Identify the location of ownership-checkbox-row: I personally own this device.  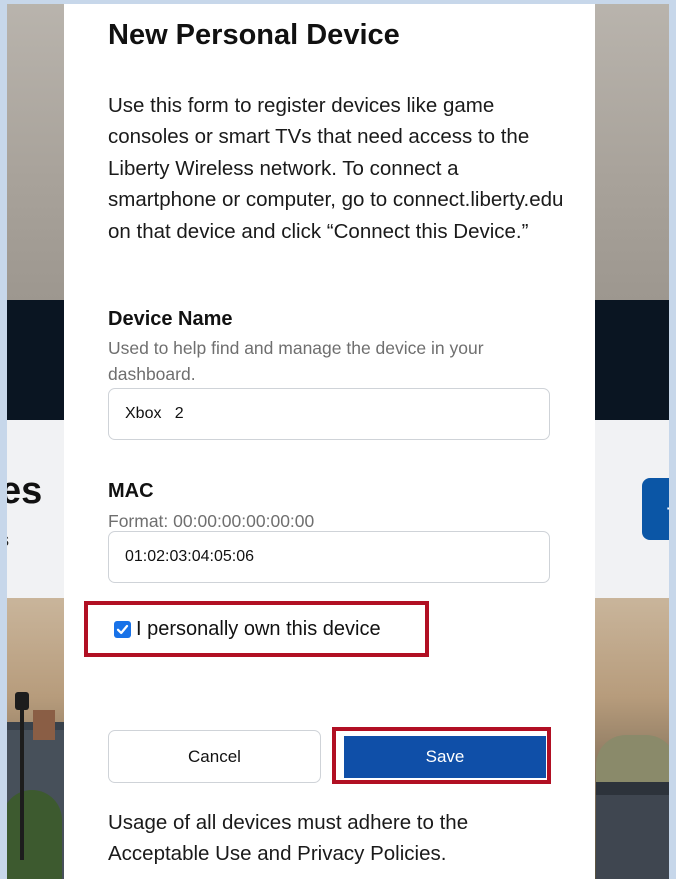
(247, 629).